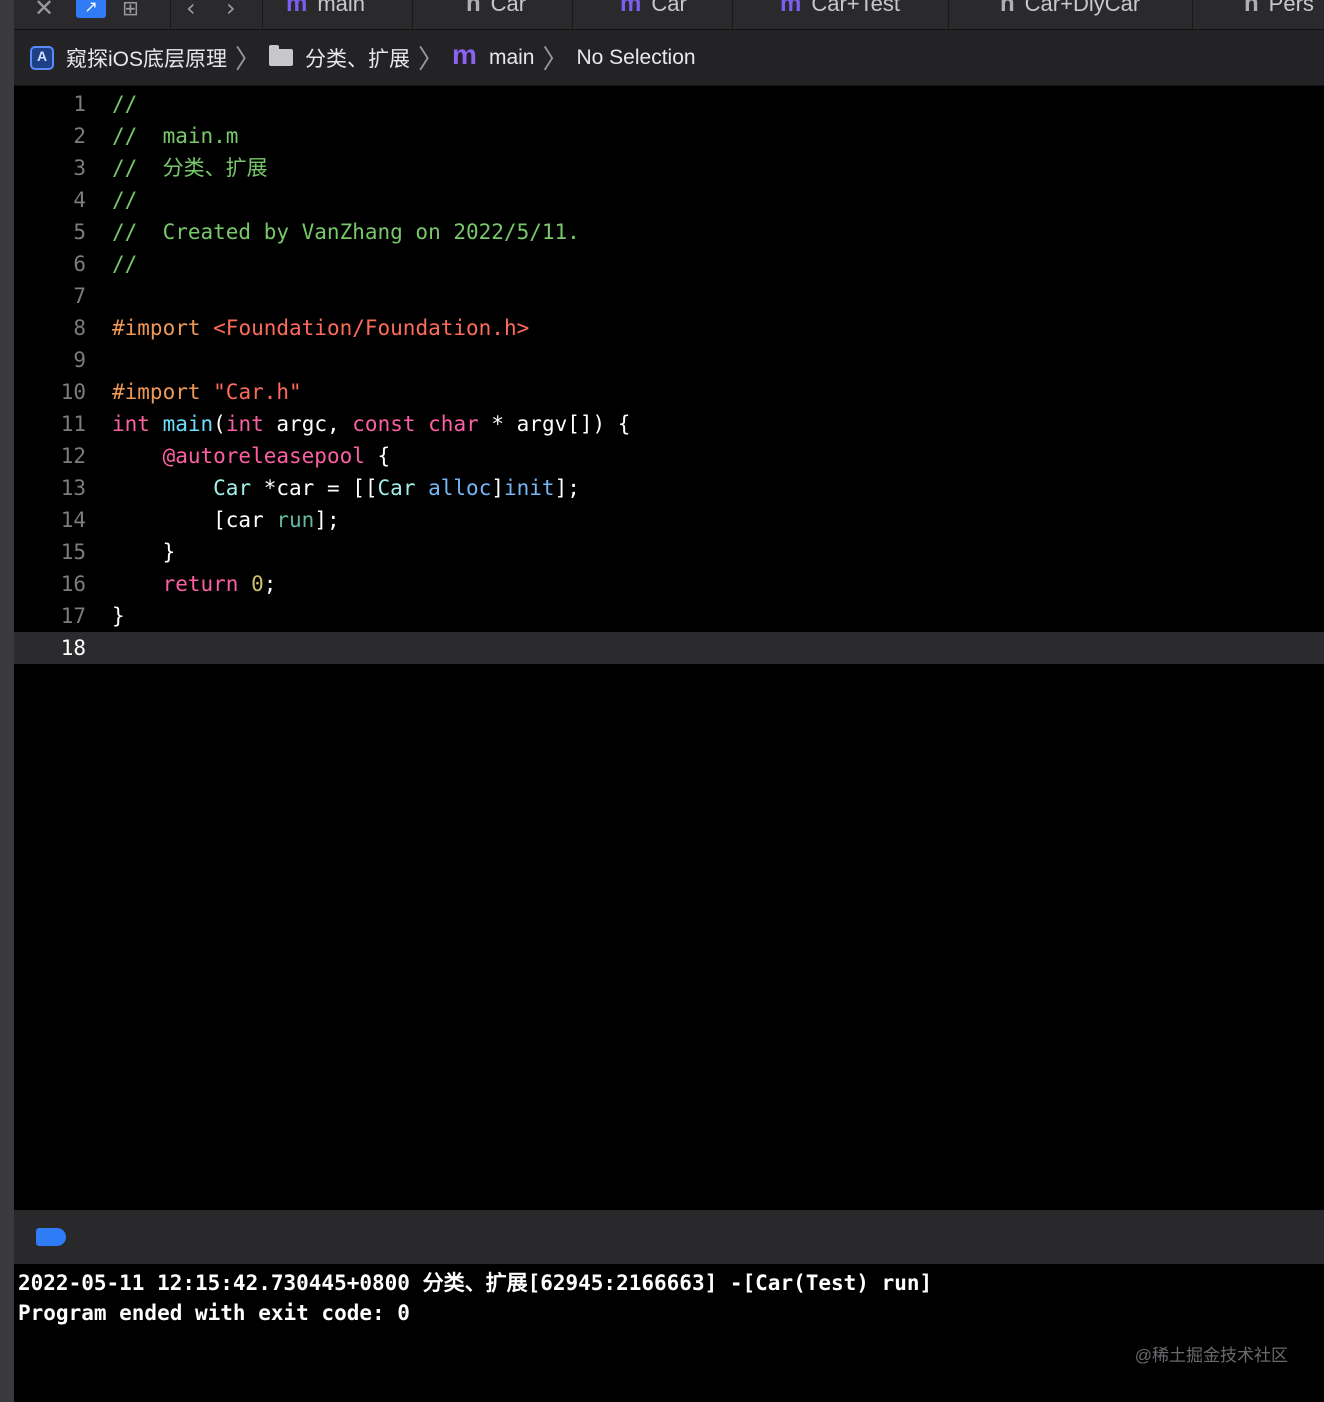 Image resolution: width=1324 pixels, height=1402 pixels. I want to click on breadcrumb-file: main, so click(512, 58).